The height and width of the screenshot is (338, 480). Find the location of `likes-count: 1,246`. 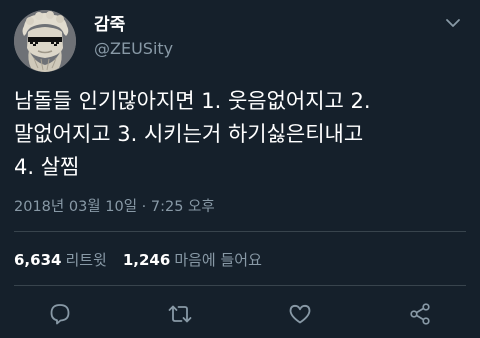

likes-count: 1,246 is located at coordinates (146, 260).